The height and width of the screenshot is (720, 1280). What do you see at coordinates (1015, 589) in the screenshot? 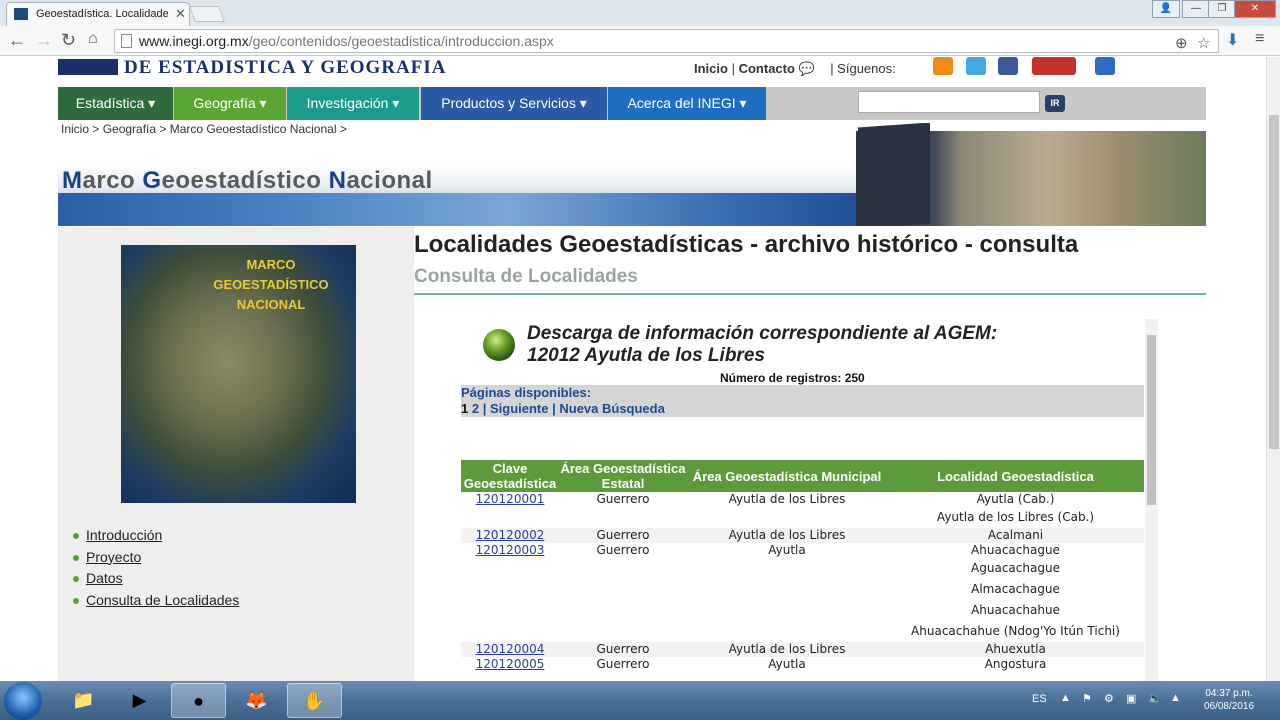
I see `localidad-name: Almacachague` at bounding box center [1015, 589].